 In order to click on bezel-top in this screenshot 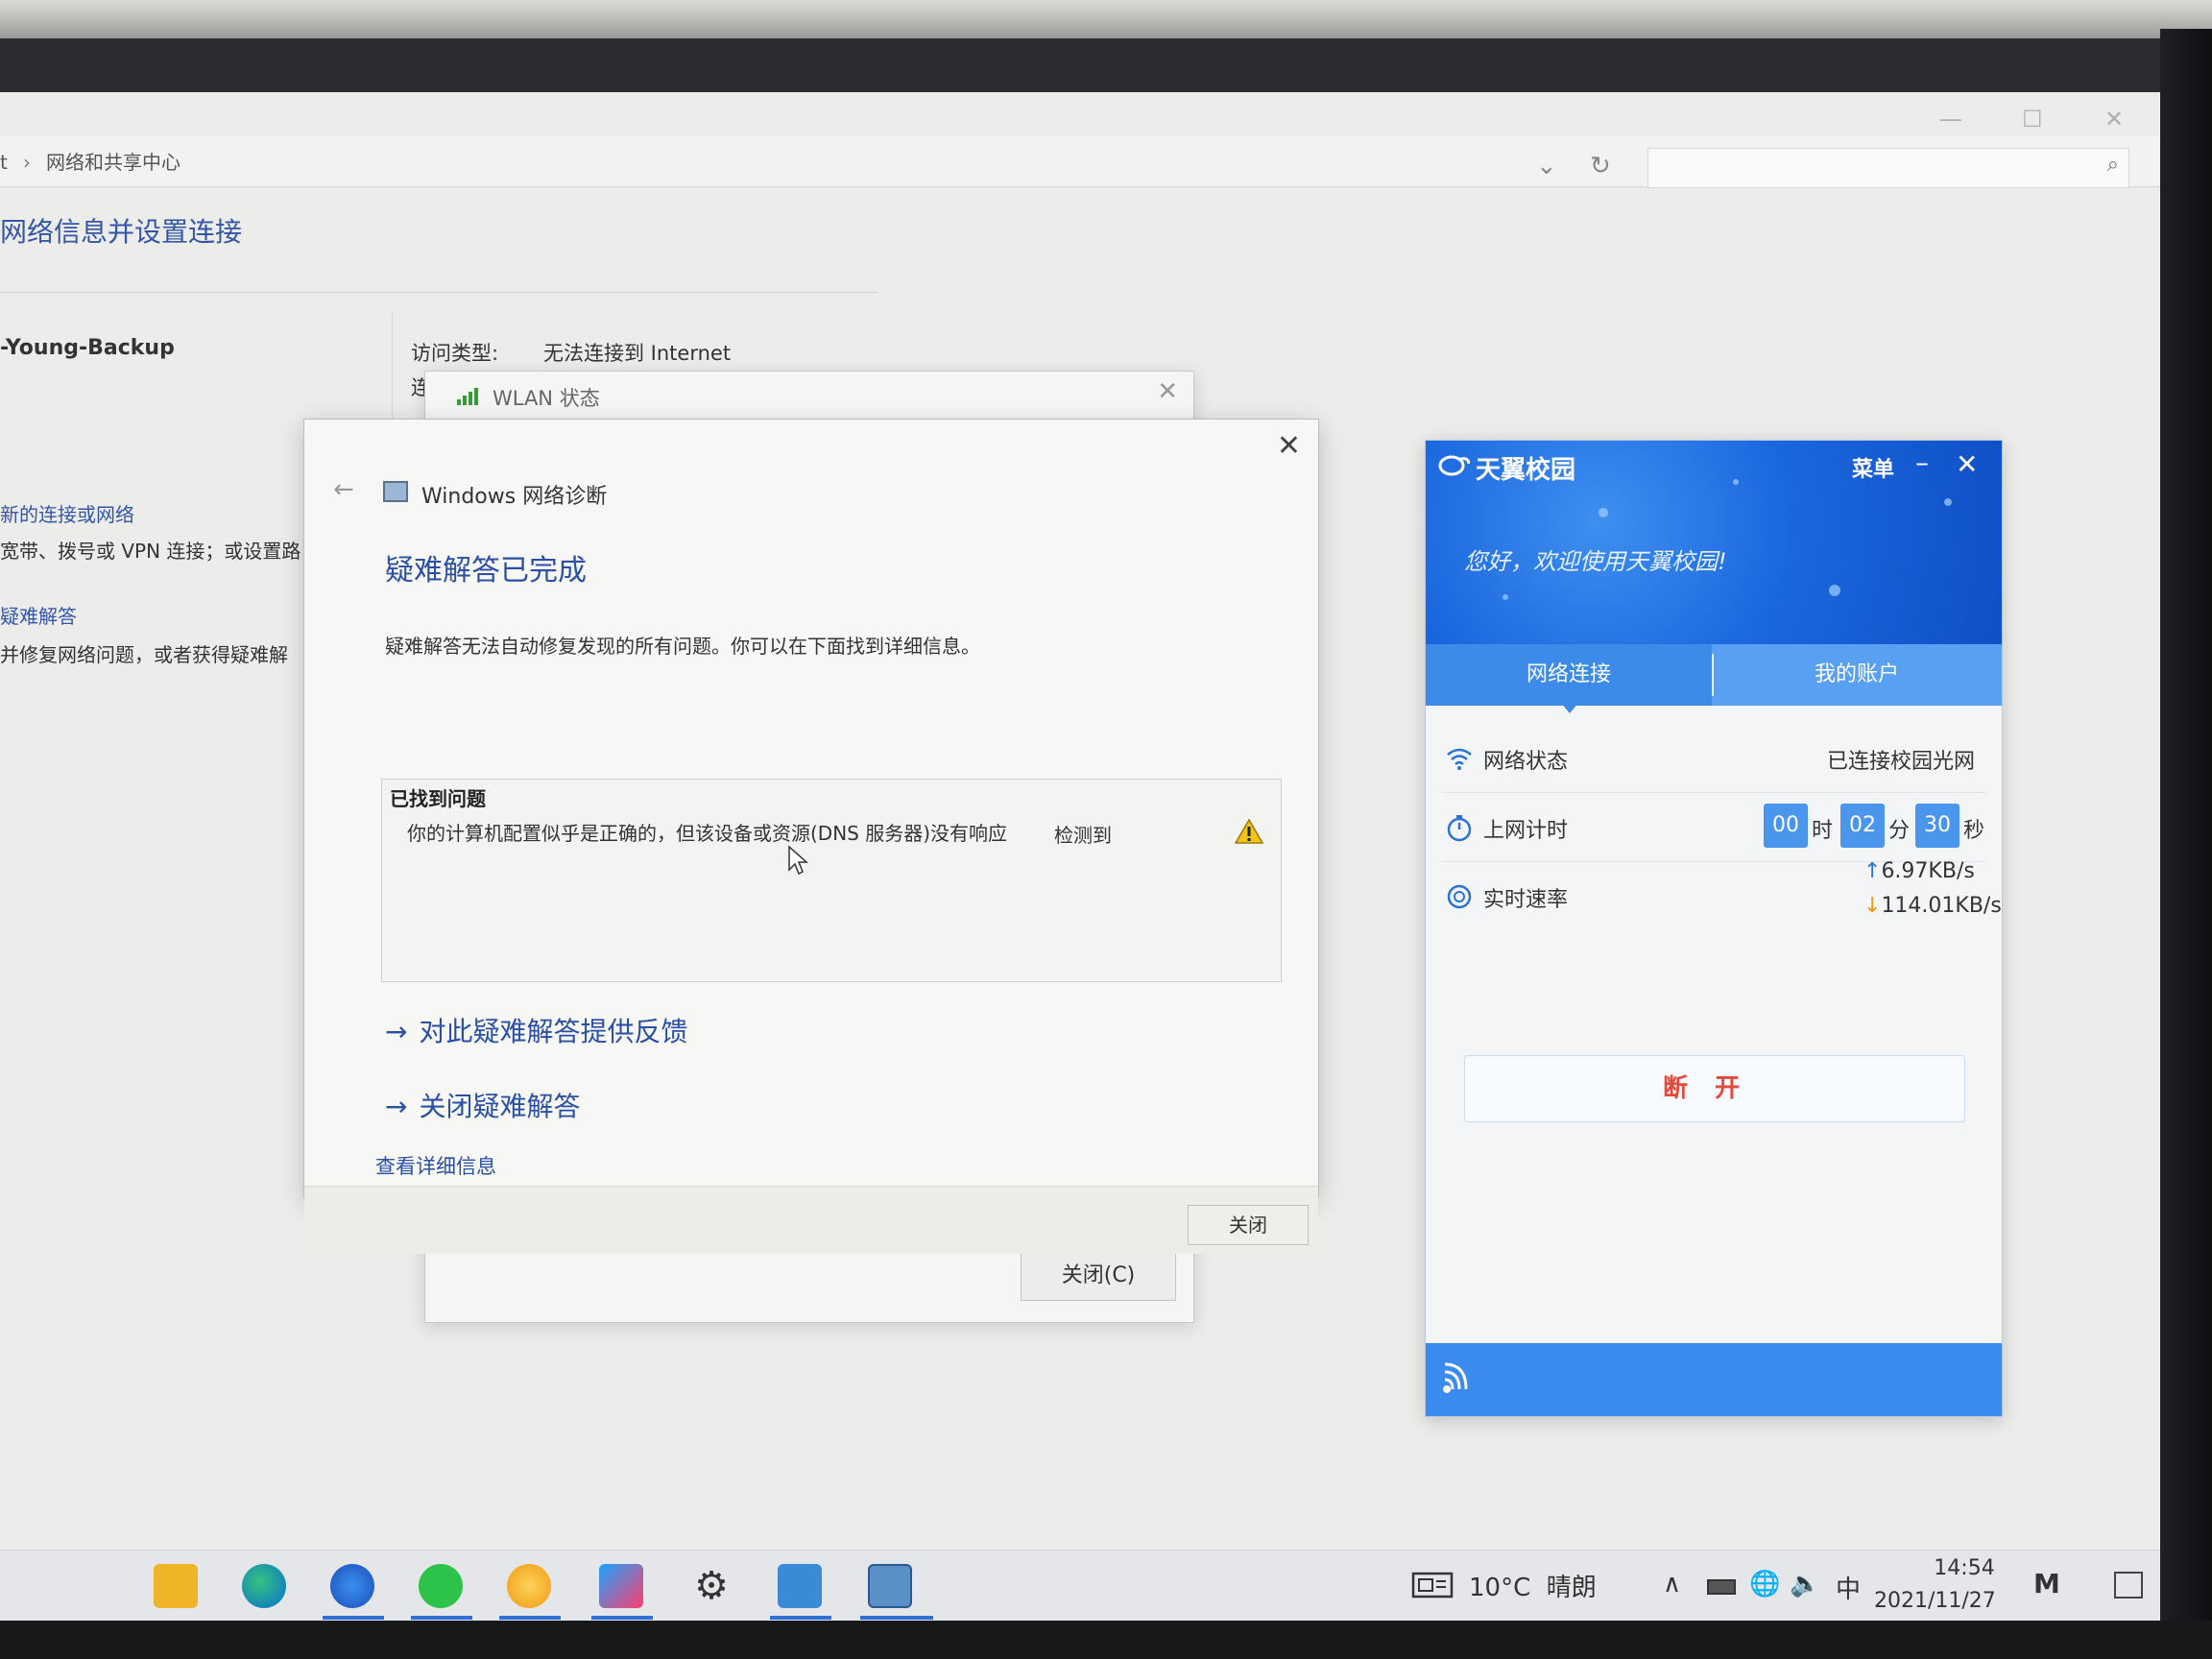, I will do `click(1106, 19)`.